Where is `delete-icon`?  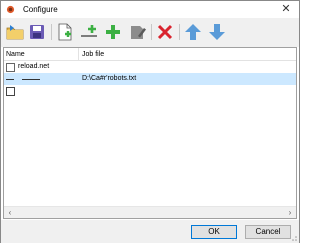 delete-icon is located at coordinates (165, 32).